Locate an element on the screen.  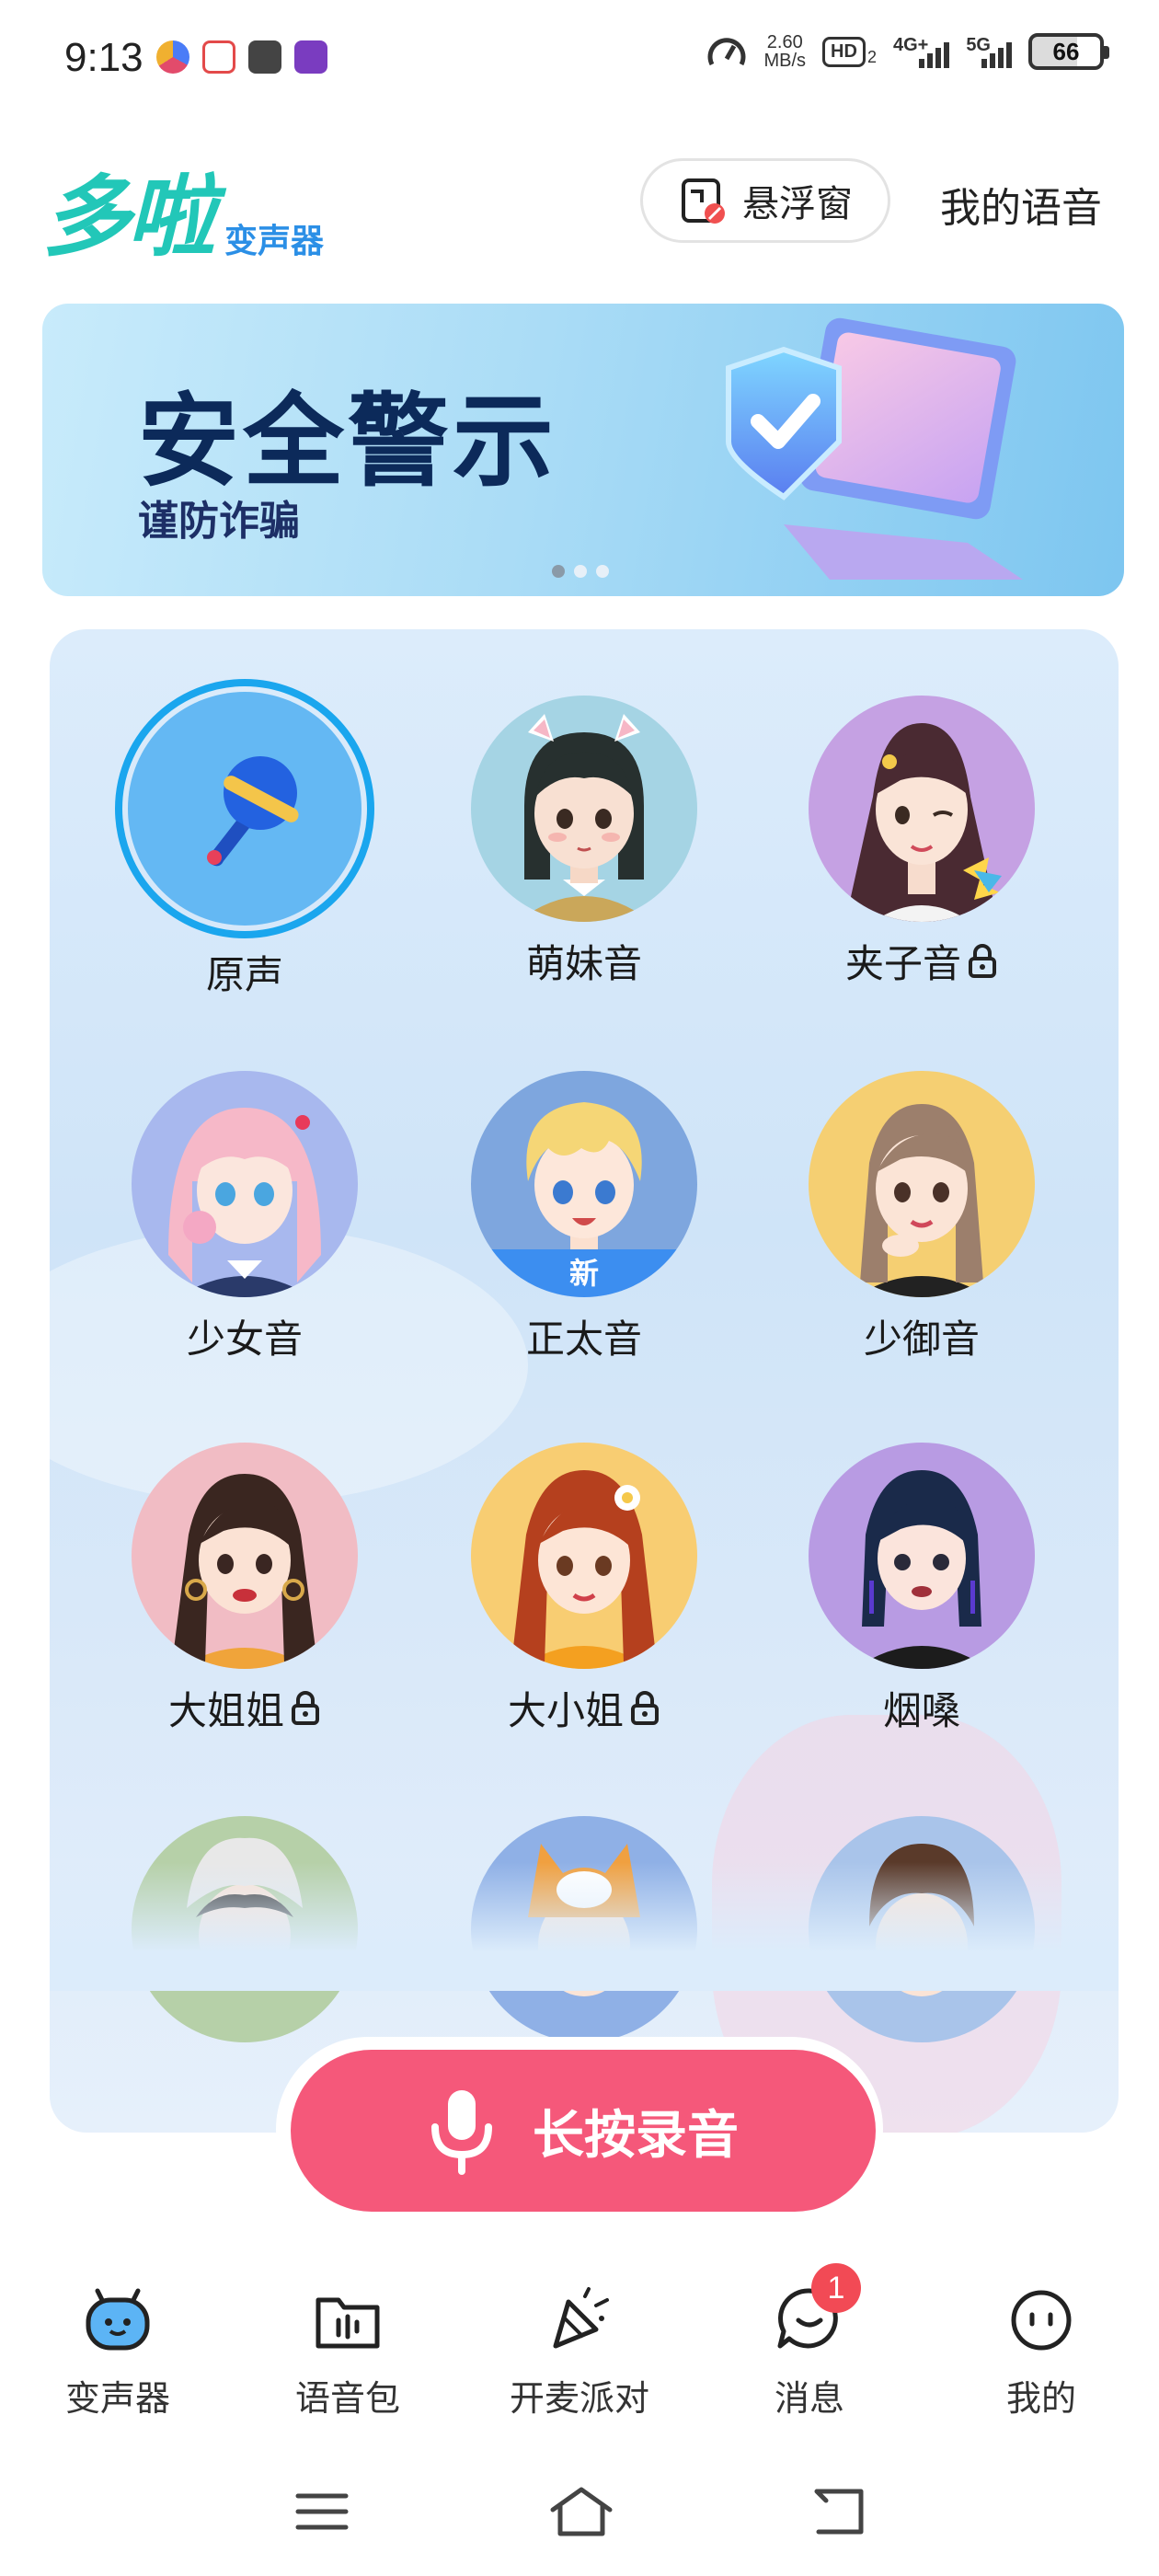
signal-5g: 5G is located at coordinates (989, 51).